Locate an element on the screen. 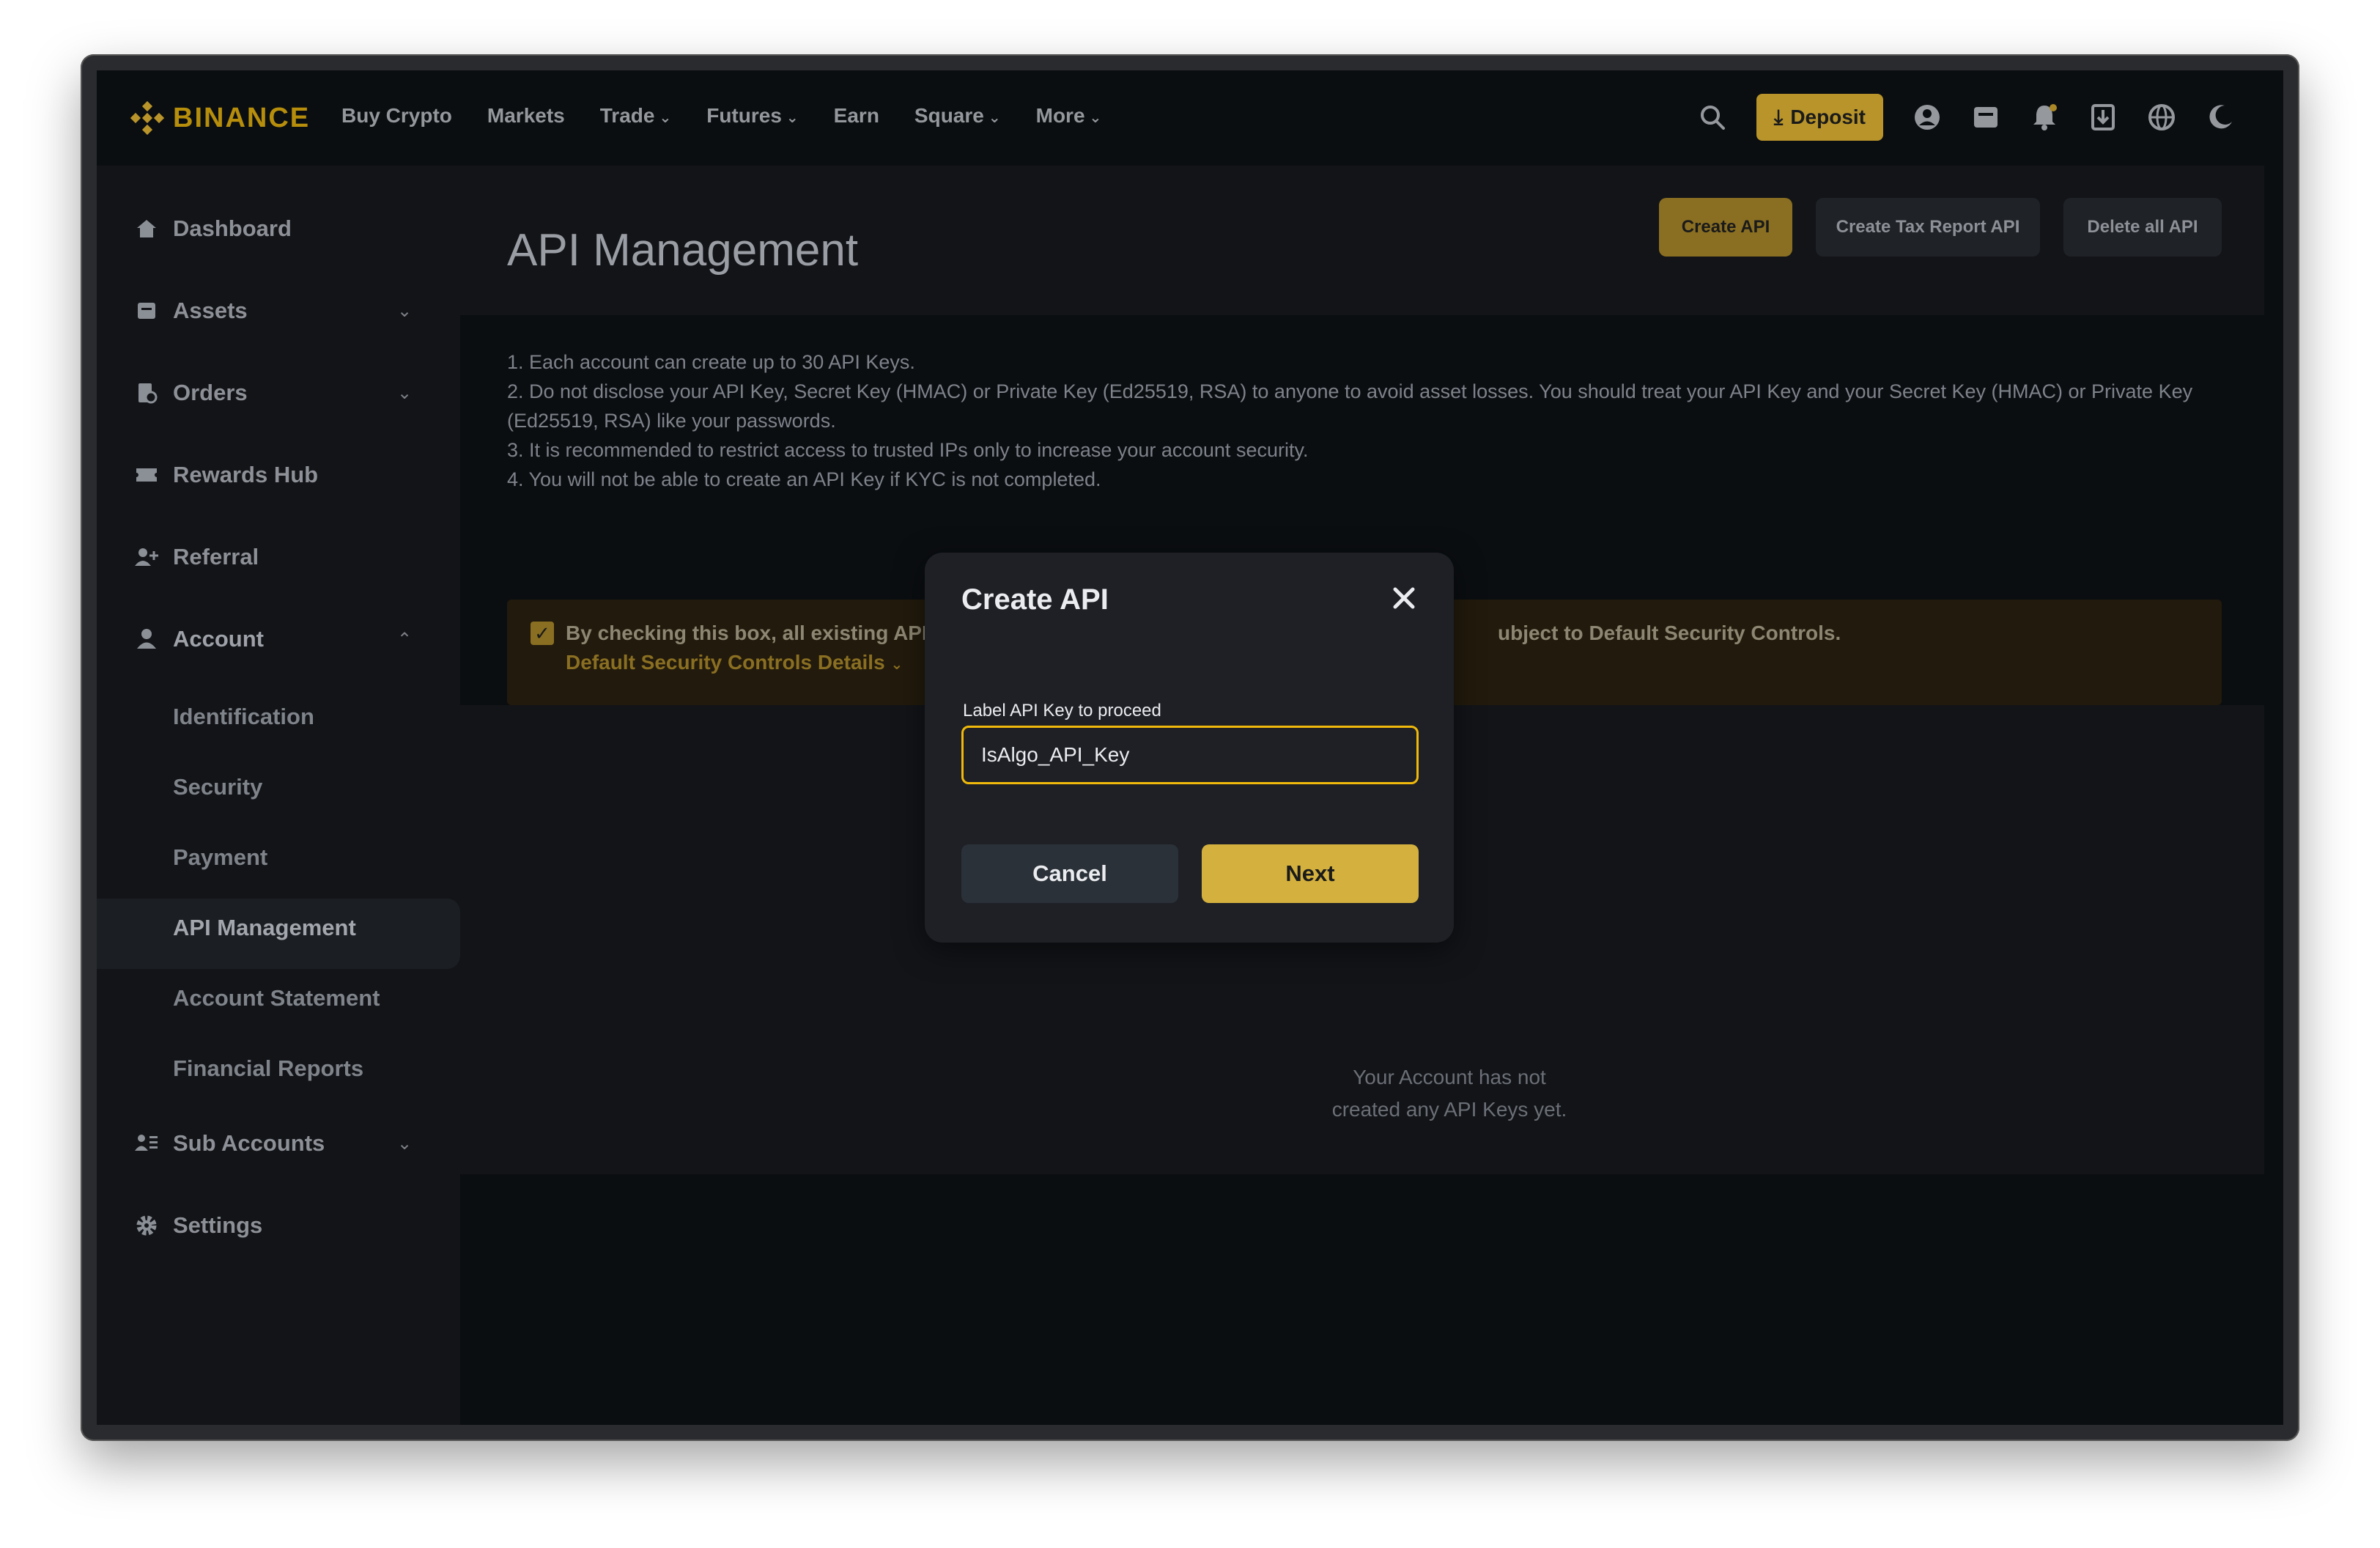 Image resolution: width=2380 pixels, height=1548 pixels. nav-label: Trade is located at coordinates (627, 115).